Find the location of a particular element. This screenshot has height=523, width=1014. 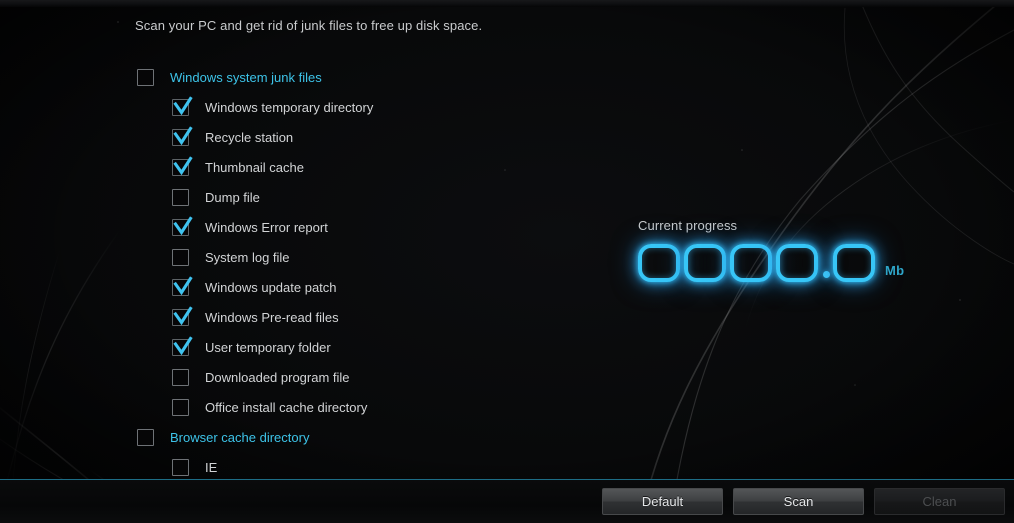

tree-row: System log file is located at coordinates (280, 257).